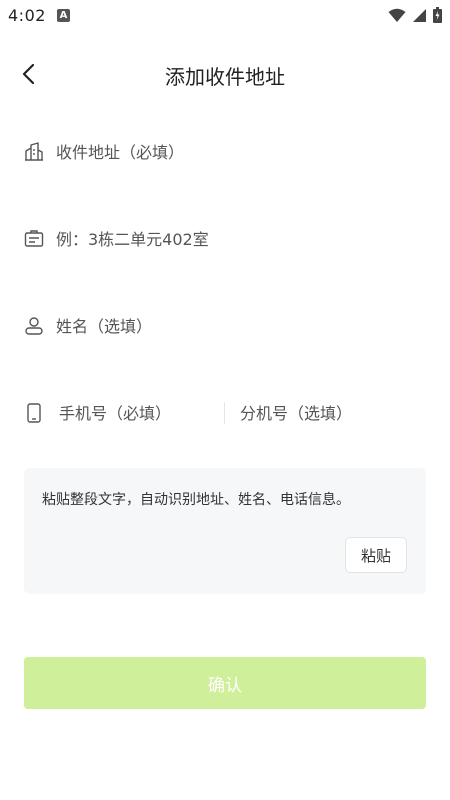 This screenshot has height=800, width=450. I want to click on field-divider, so click(224, 413).